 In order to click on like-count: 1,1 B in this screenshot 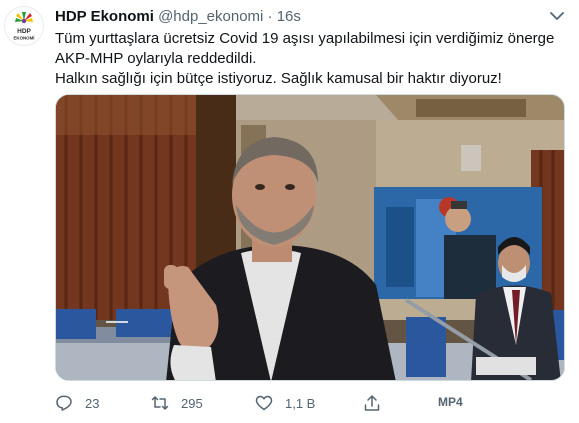, I will do `click(300, 403)`.